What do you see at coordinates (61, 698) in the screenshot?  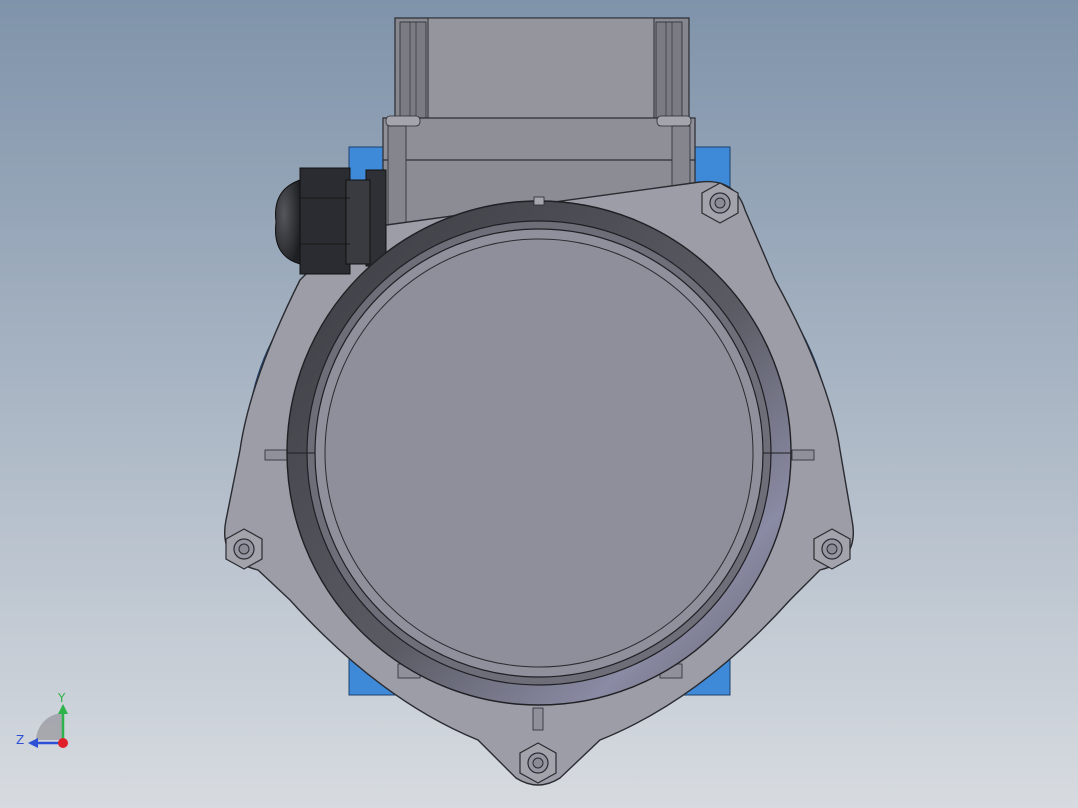 I see `y-label: Y` at bounding box center [61, 698].